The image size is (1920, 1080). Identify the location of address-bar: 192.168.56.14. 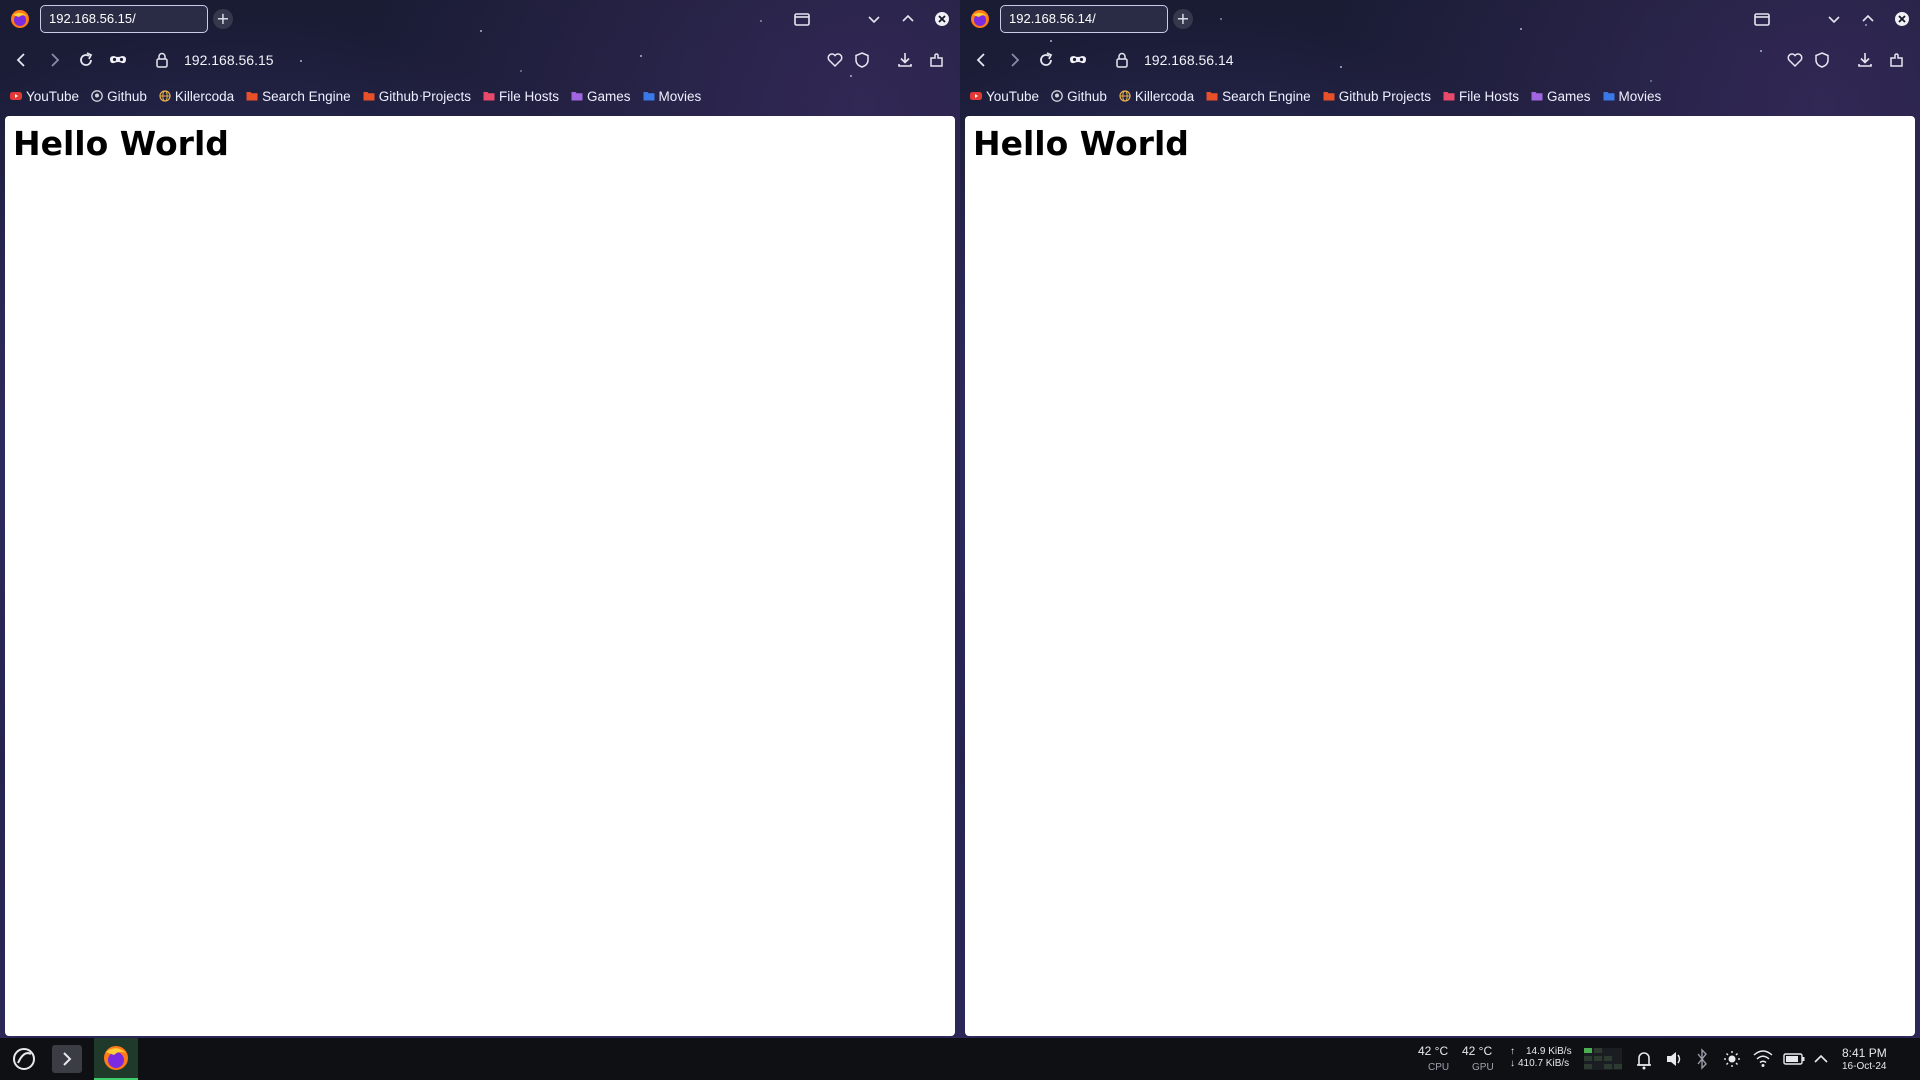
(1189, 60).